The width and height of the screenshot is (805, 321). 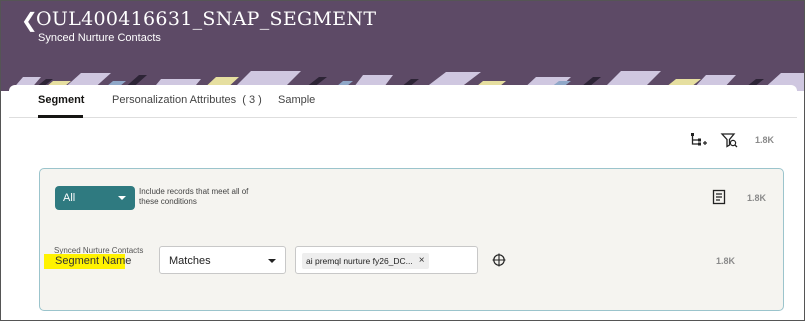 I want to click on tab-sample: Sample, so click(x=296, y=100).